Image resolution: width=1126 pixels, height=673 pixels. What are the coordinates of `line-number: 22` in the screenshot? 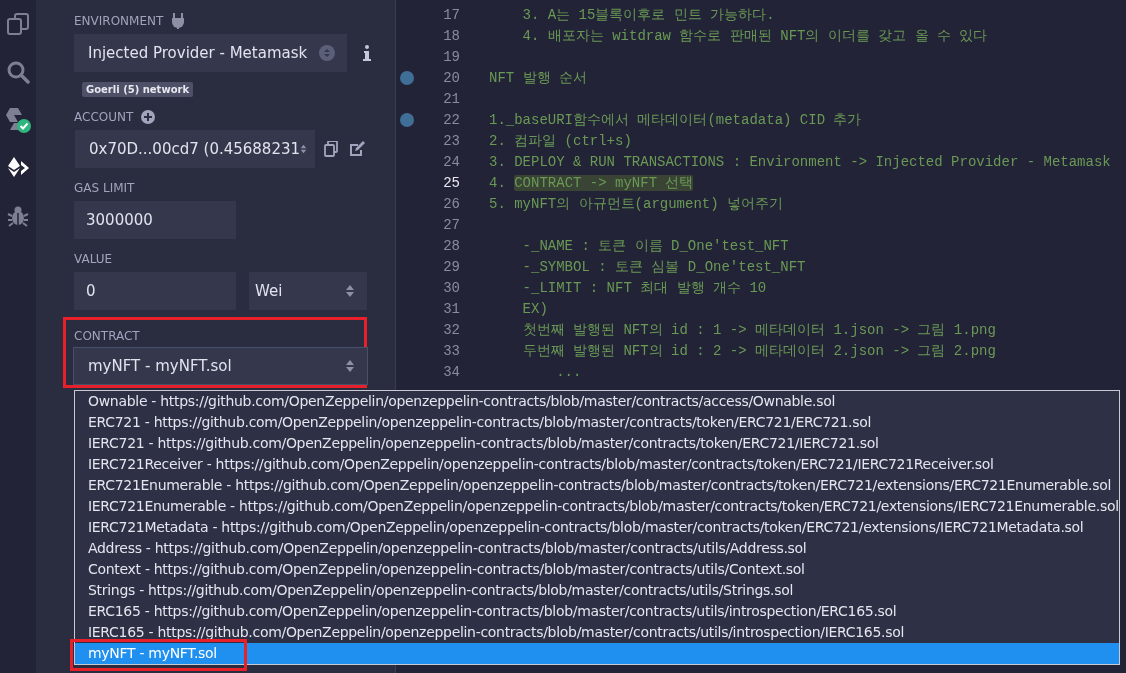 It's located at (451, 119).